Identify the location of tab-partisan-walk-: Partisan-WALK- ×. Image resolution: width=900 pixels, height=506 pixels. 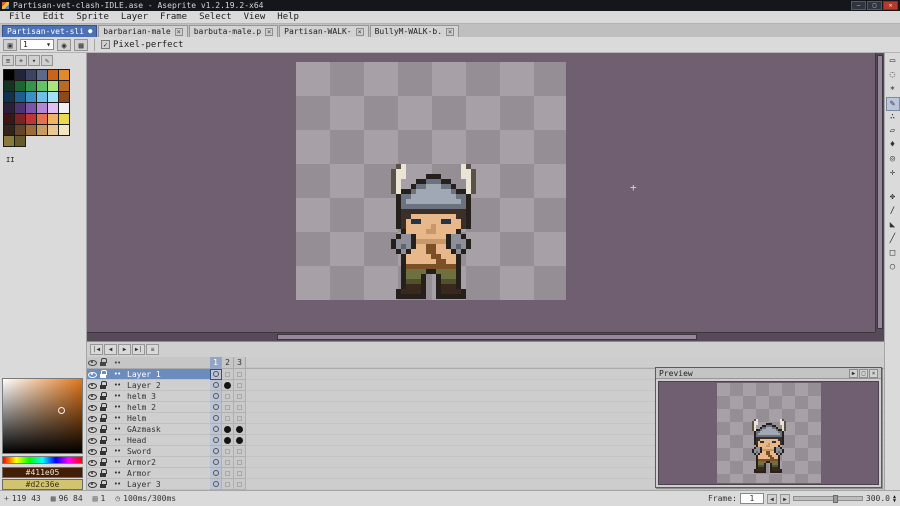
(324, 31).